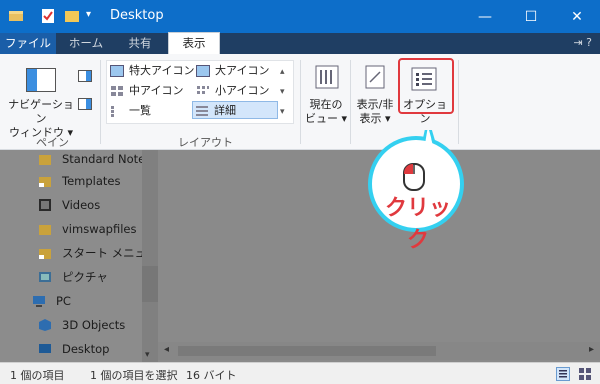  Describe the element at coordinates (156, 90) in the screenshot. I see `layout-item-label: 中アイコン` at that location.